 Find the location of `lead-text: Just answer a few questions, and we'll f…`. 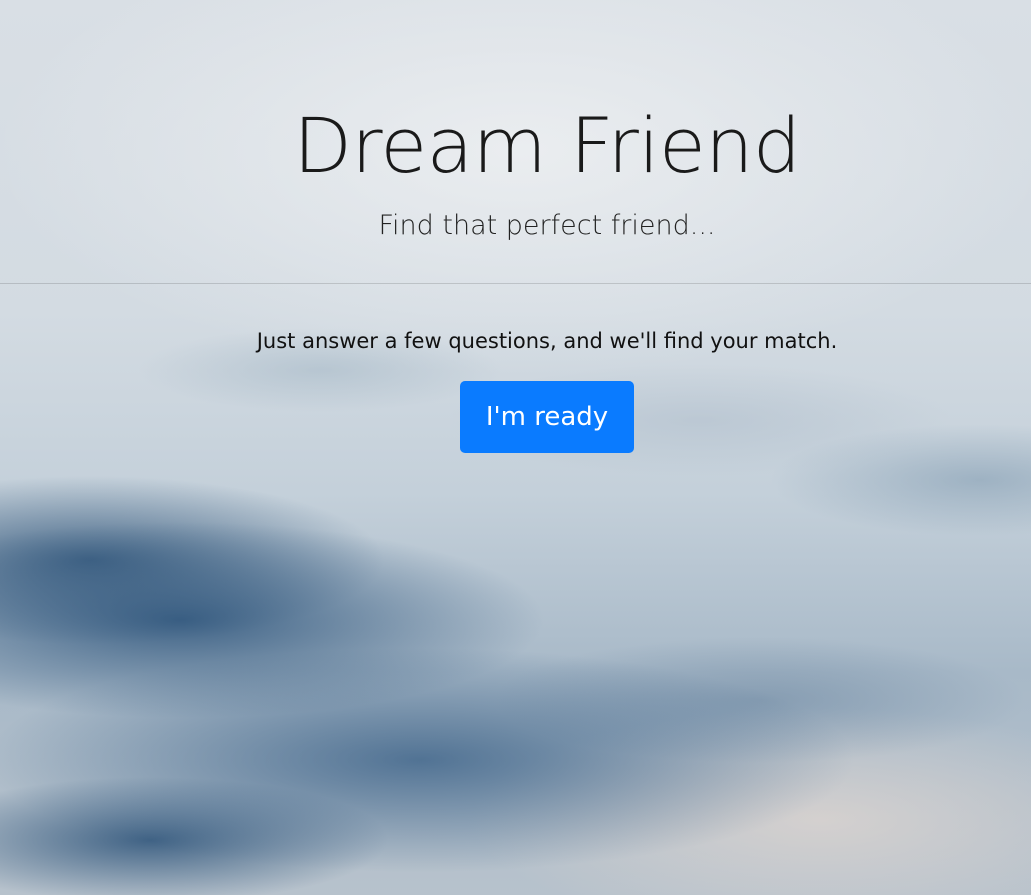

lead-text: Just answer a few questions, and we'll f… is located at coordinates (547, 341).